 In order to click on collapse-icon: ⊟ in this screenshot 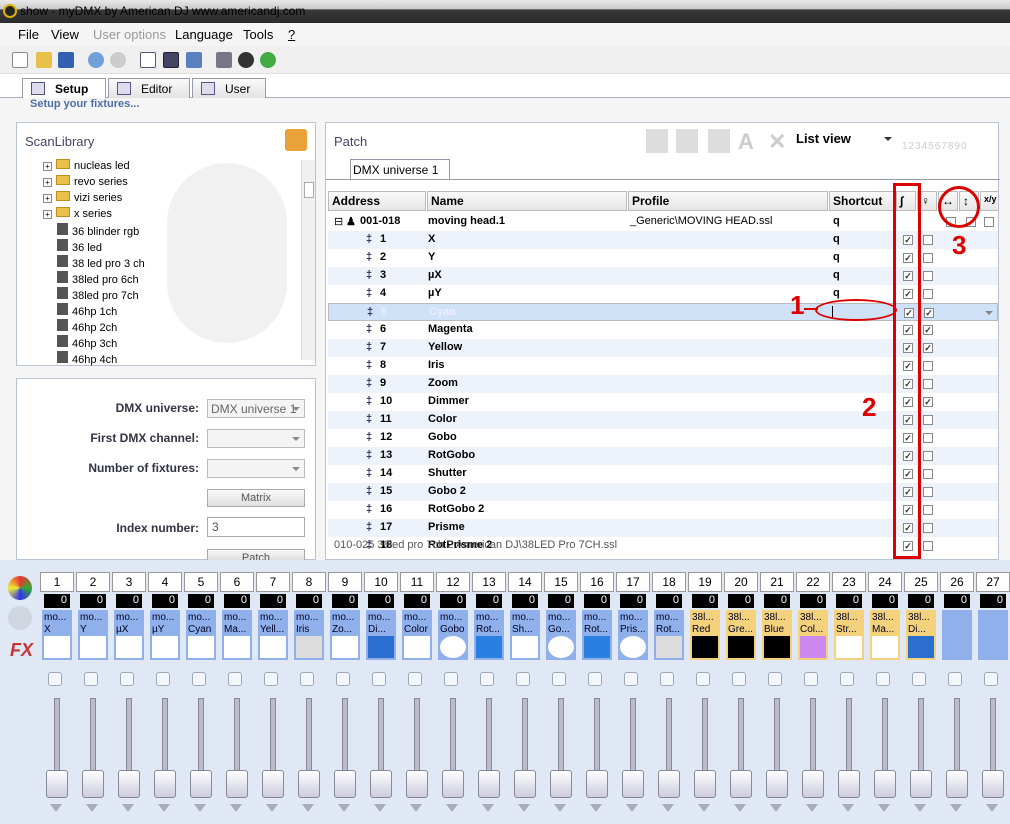, I will do `click(338, 221)`.